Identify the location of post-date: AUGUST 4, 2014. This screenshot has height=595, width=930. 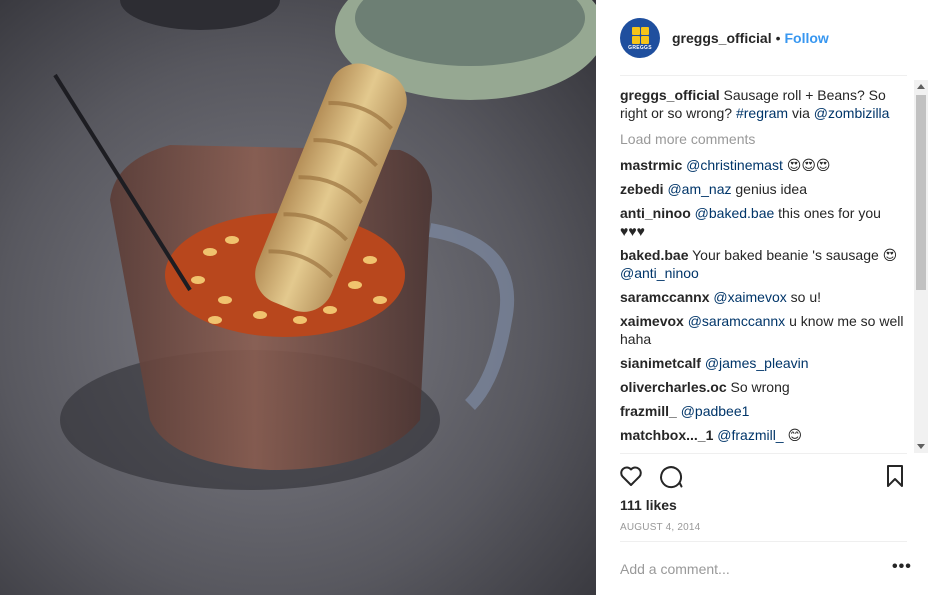
(660, 527).